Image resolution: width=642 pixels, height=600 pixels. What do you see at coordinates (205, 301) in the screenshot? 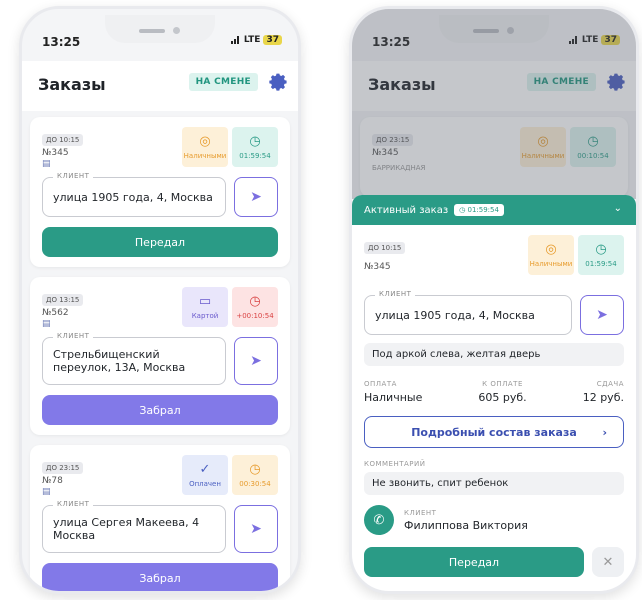
I see `card-icon: ▭` at bounding box center [205, 301].